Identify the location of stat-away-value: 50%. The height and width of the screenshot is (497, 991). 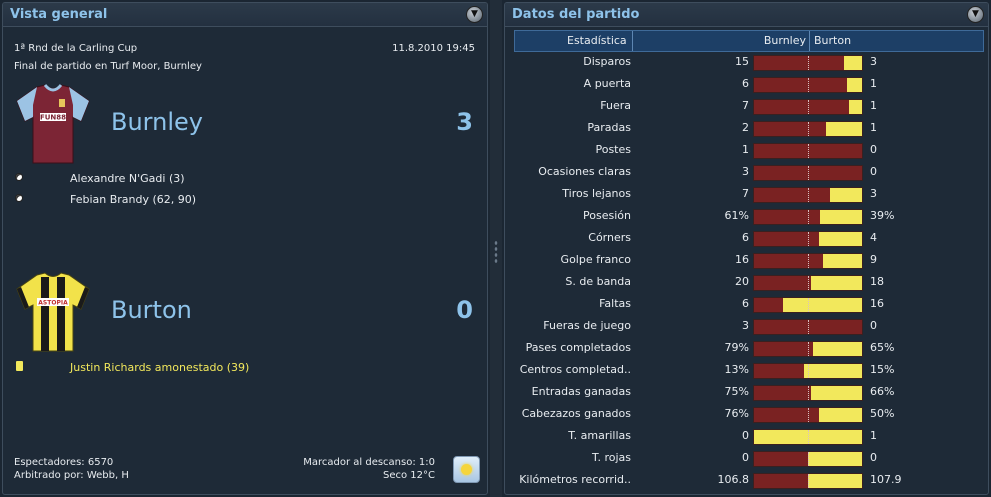
(882, 413).